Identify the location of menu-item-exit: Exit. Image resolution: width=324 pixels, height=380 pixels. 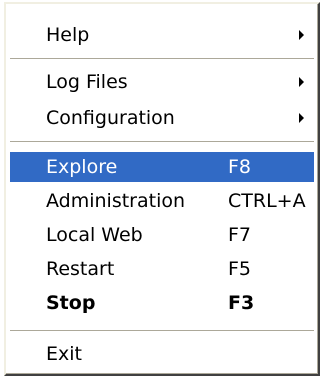
(162, 354).